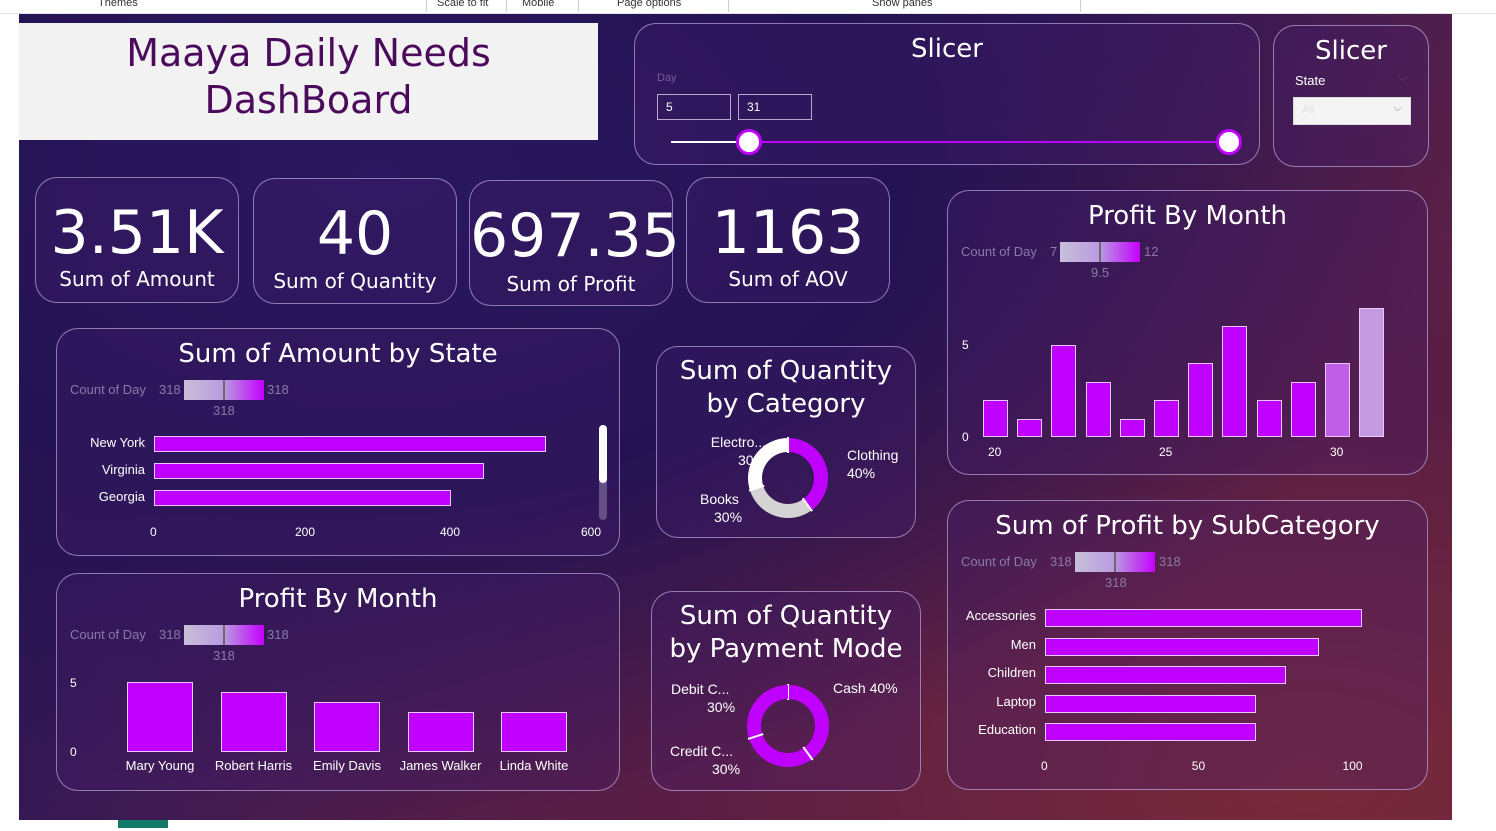 This screenshot has width=1496, height=831. I want to click on category-label: Children, so click(1011, 672).